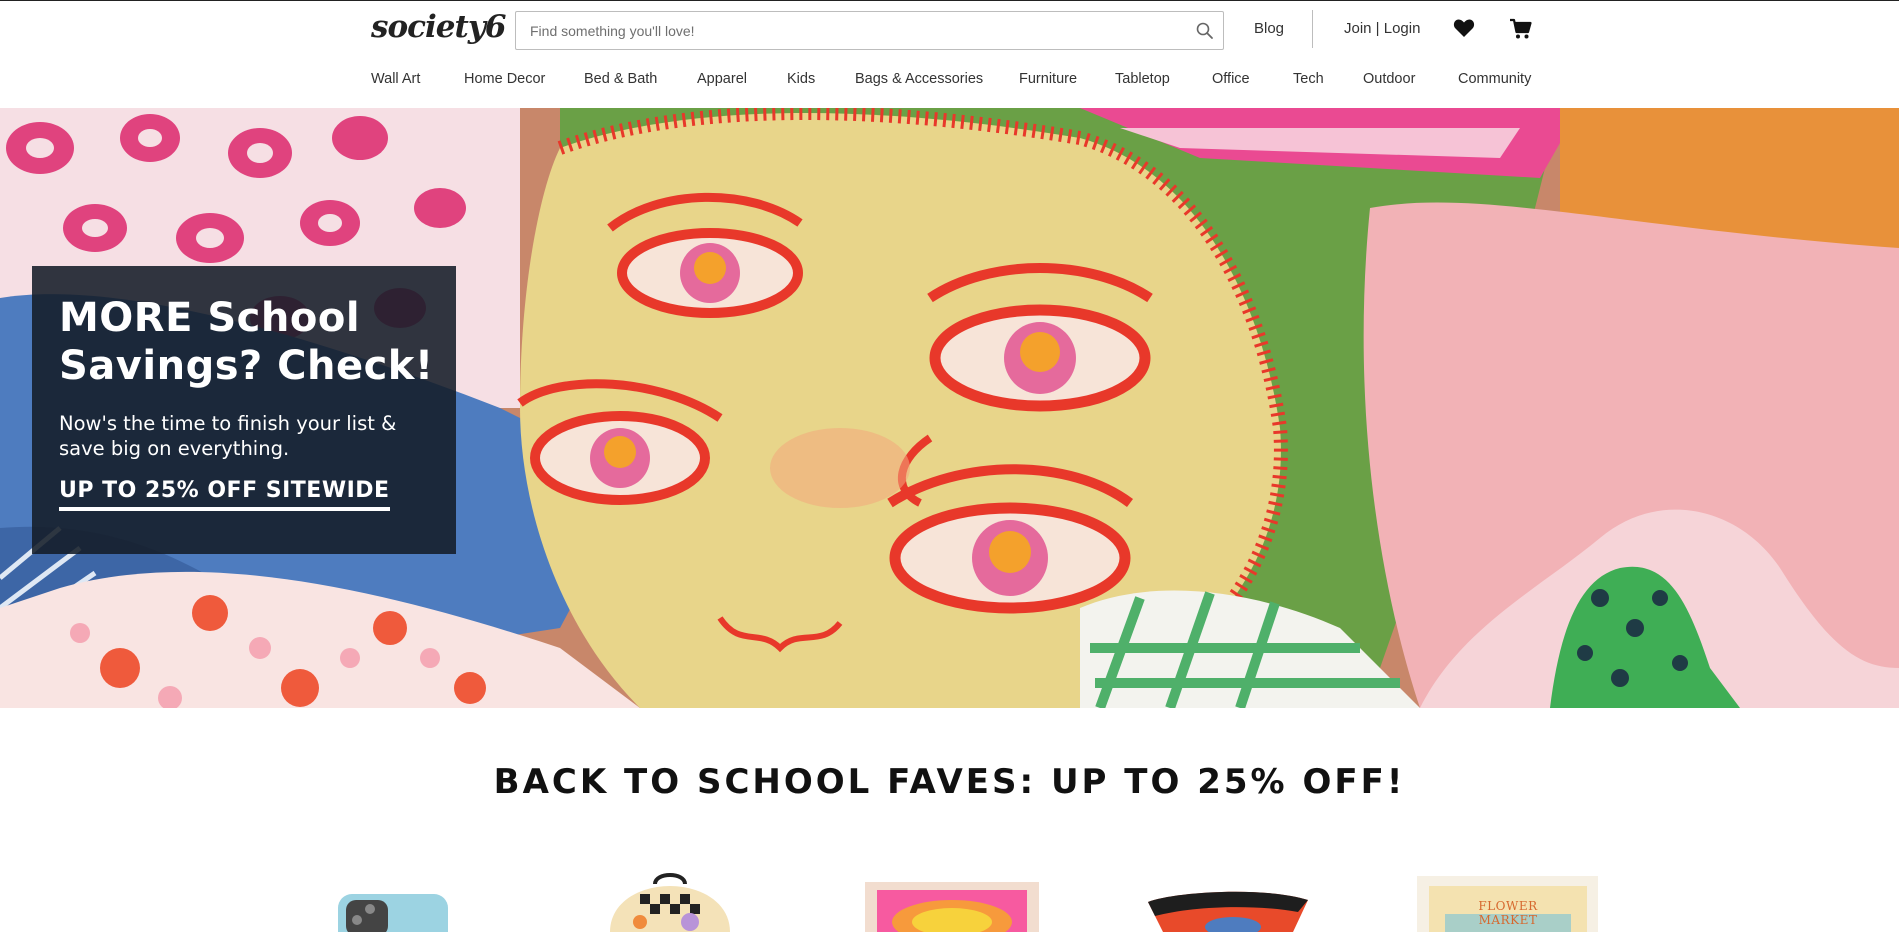  Describe the element at coordinates (670, 902) in the screenshot. I see `product-backpack` at that location.